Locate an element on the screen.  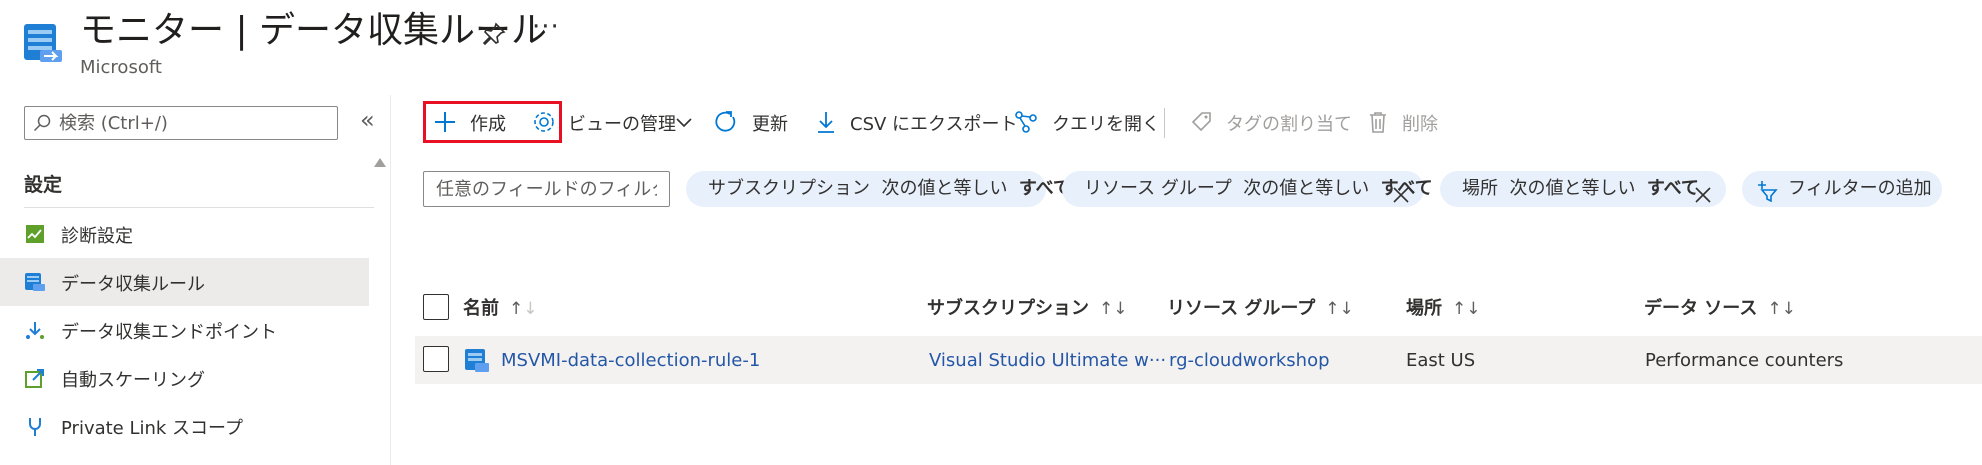
query-icon is located at coordinates (1026, 122).